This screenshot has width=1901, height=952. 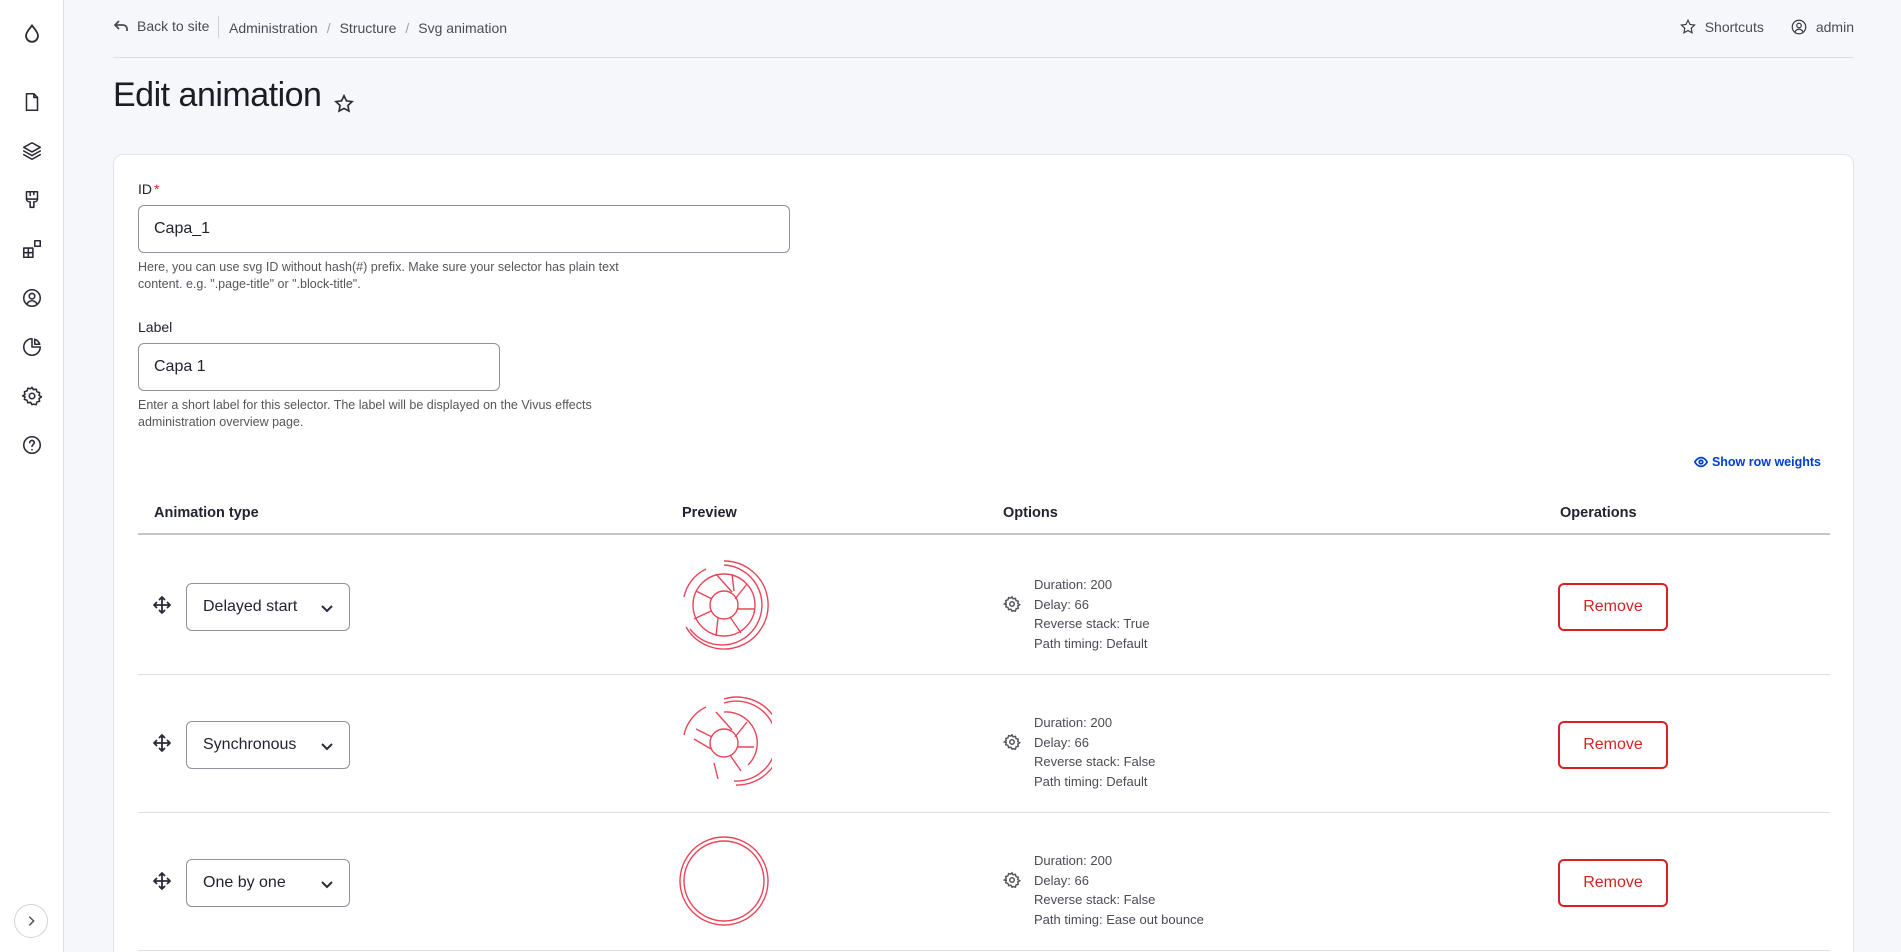 I want to click on animation-type-value: One by one, so click(x=244, y=882).